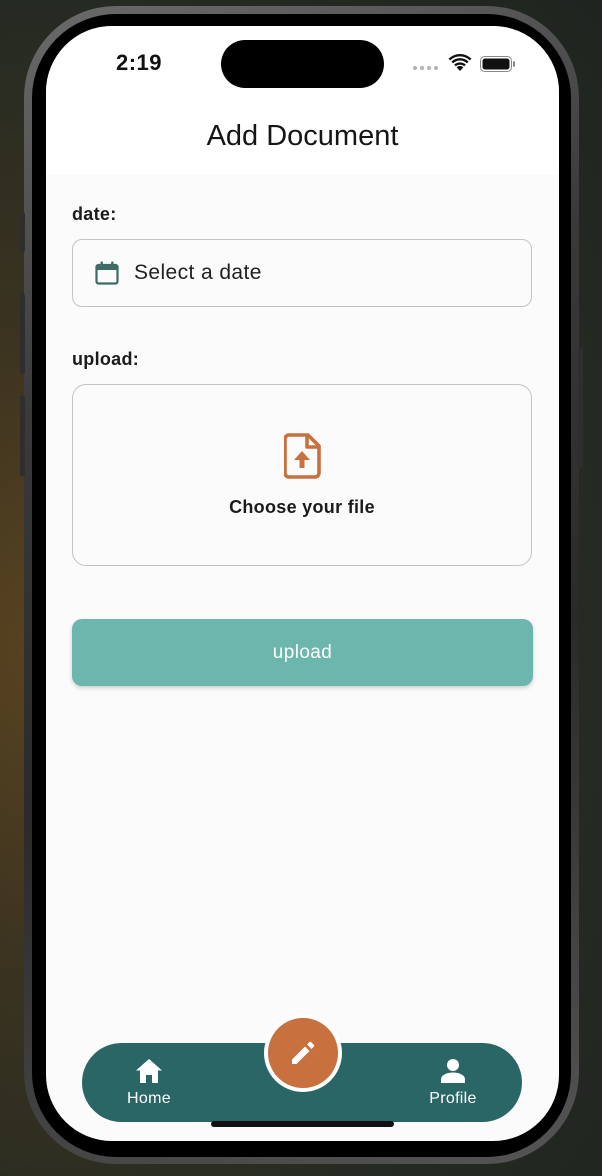  I want to click on person-icon, so click(453, 1072).